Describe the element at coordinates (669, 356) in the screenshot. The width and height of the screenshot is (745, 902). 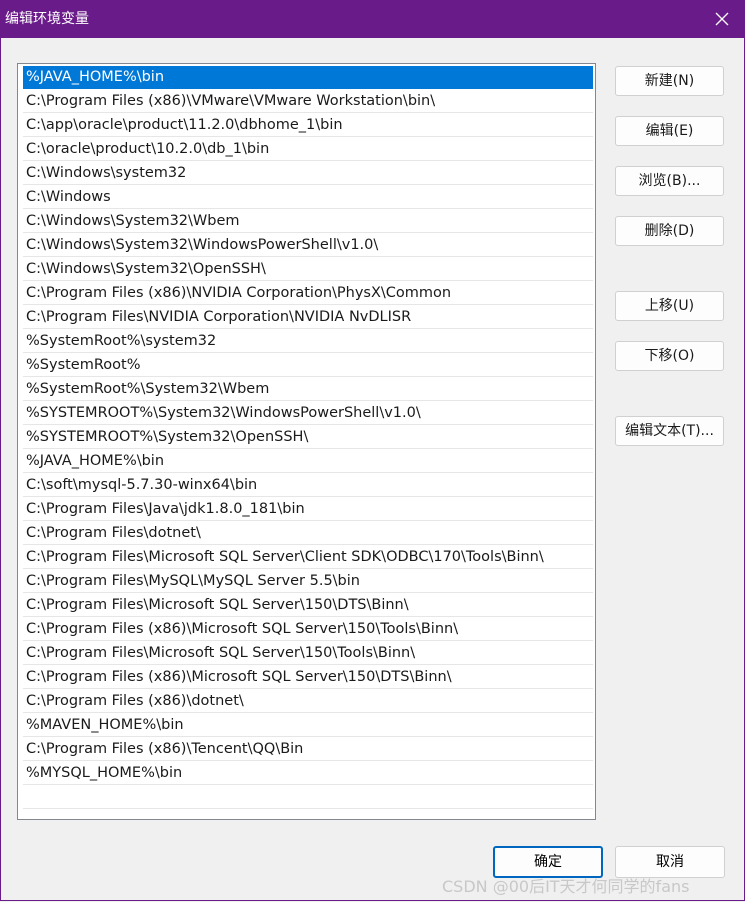
I see `move-down-button: 下移(O)` at that location.